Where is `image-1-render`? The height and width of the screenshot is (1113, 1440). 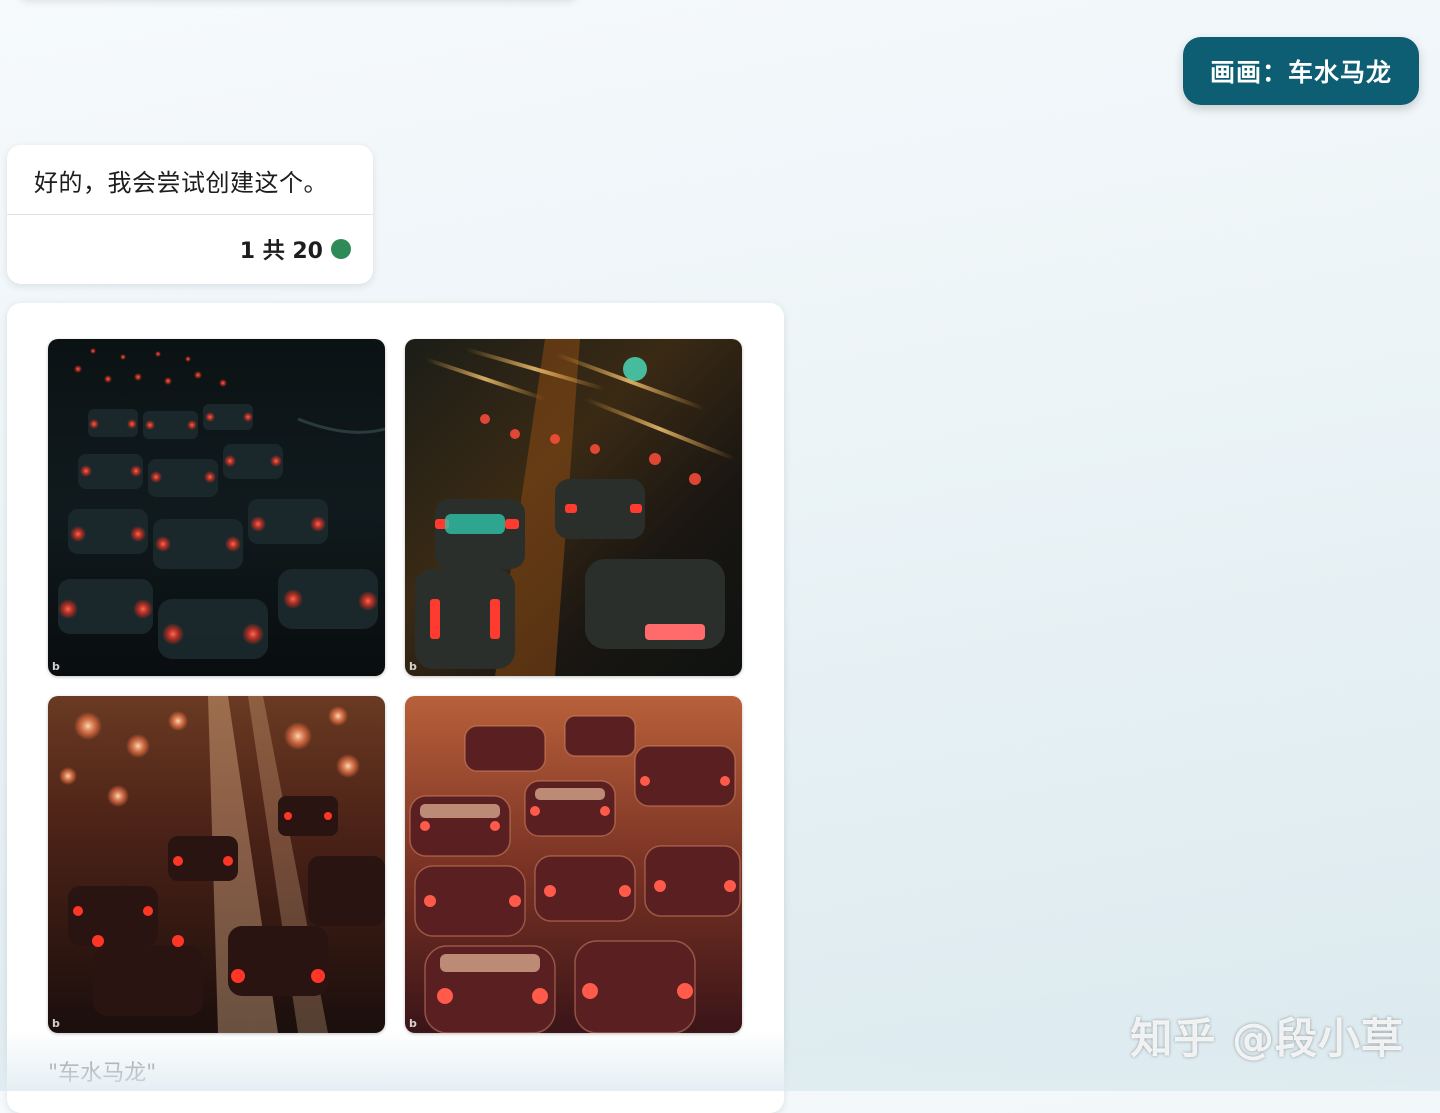 image-1-render is located at coordinates (216, 507).